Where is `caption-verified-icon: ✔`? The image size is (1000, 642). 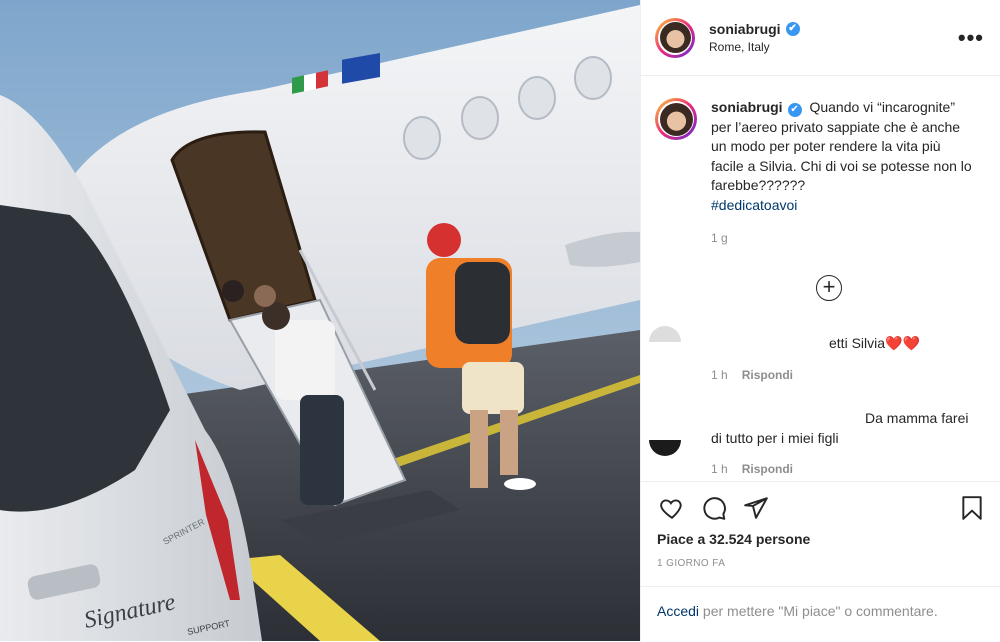 caption-verified-icon: ✔ is located at coordinates (794, 110).